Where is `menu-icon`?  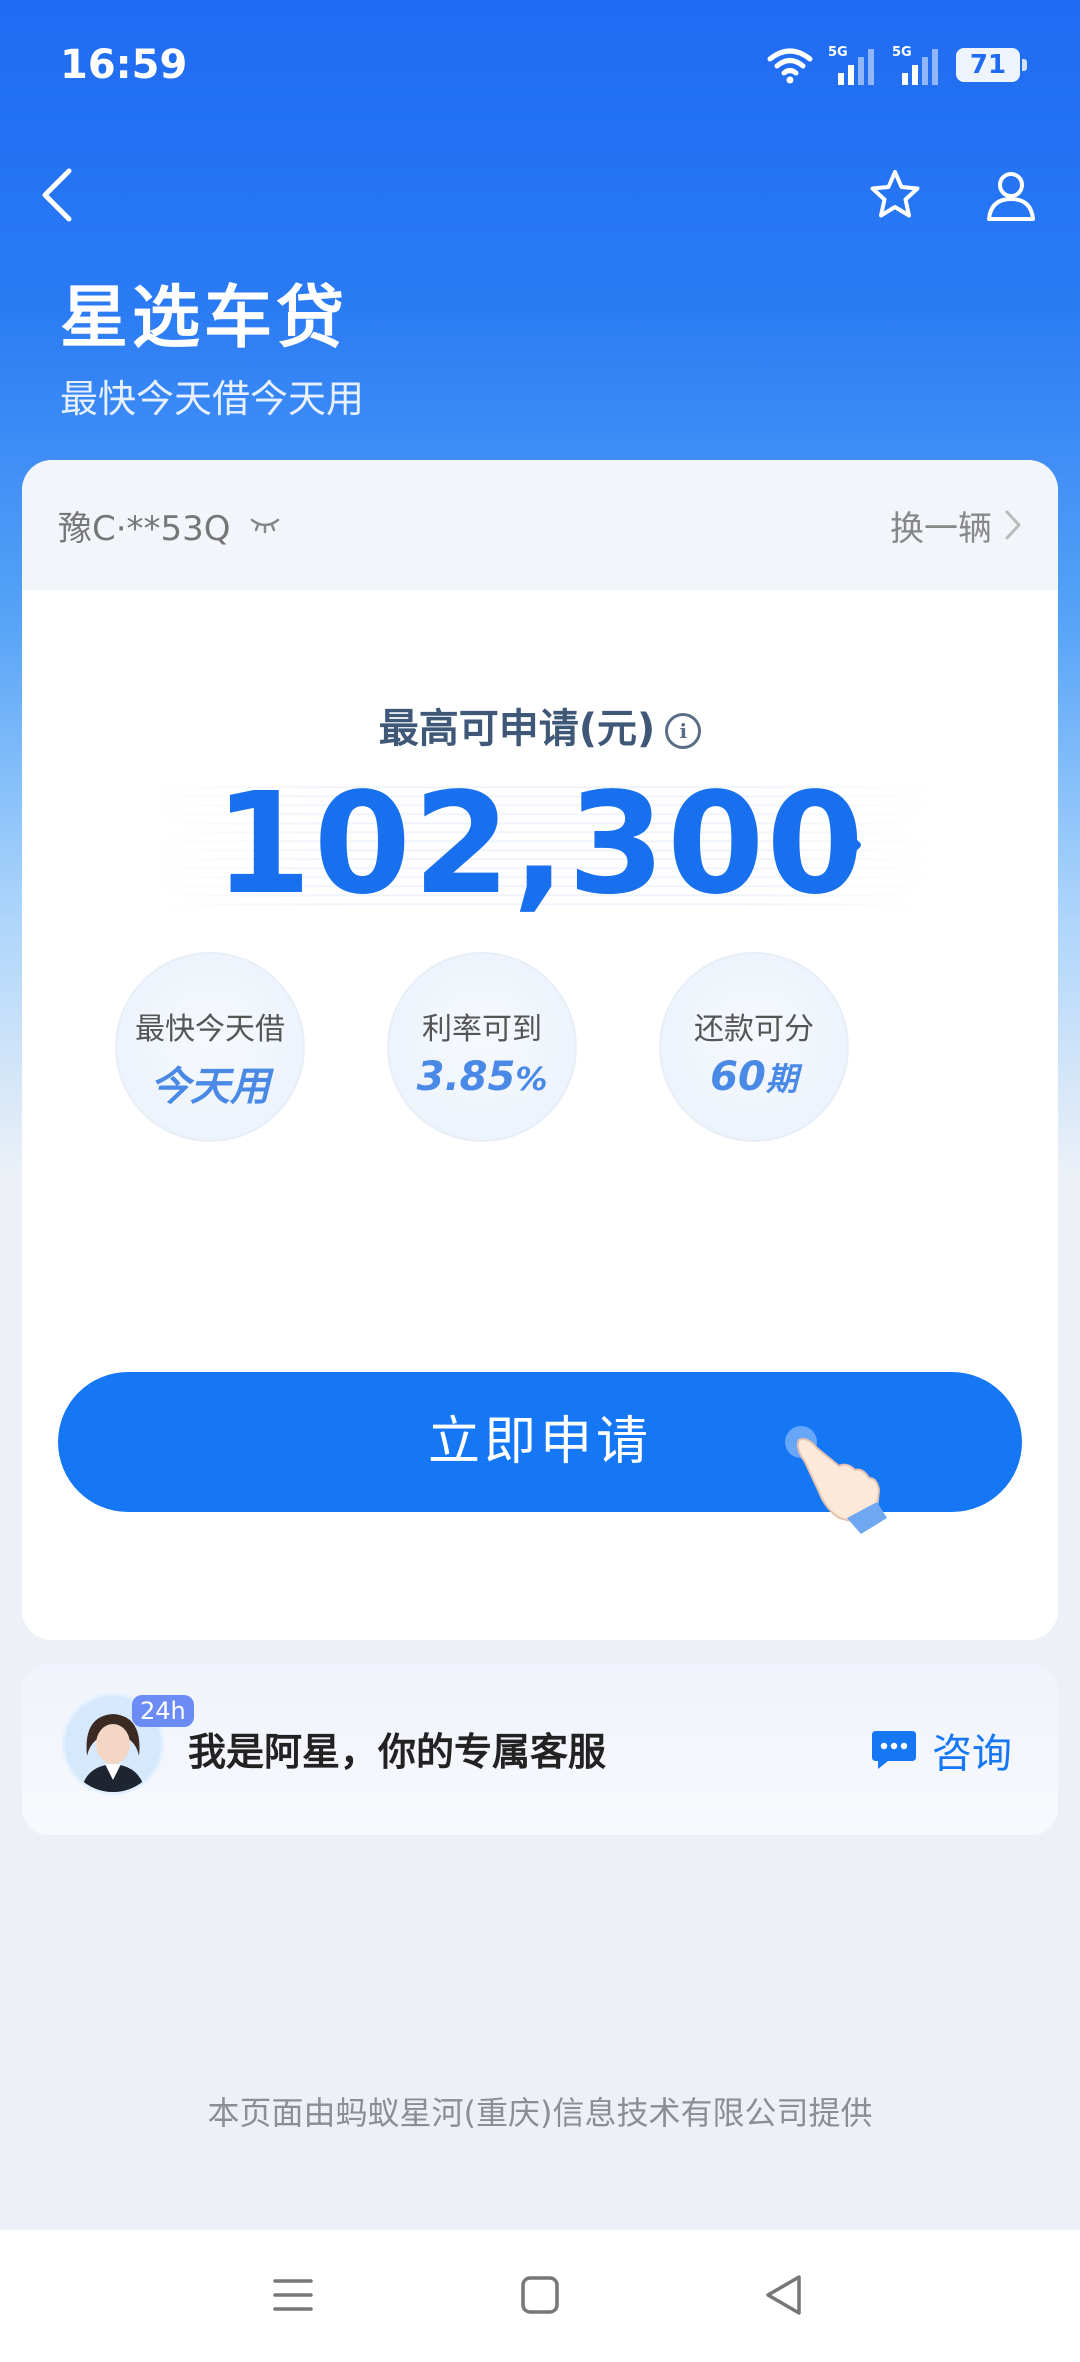 menu-icon is located at coordinates (293, 2295).